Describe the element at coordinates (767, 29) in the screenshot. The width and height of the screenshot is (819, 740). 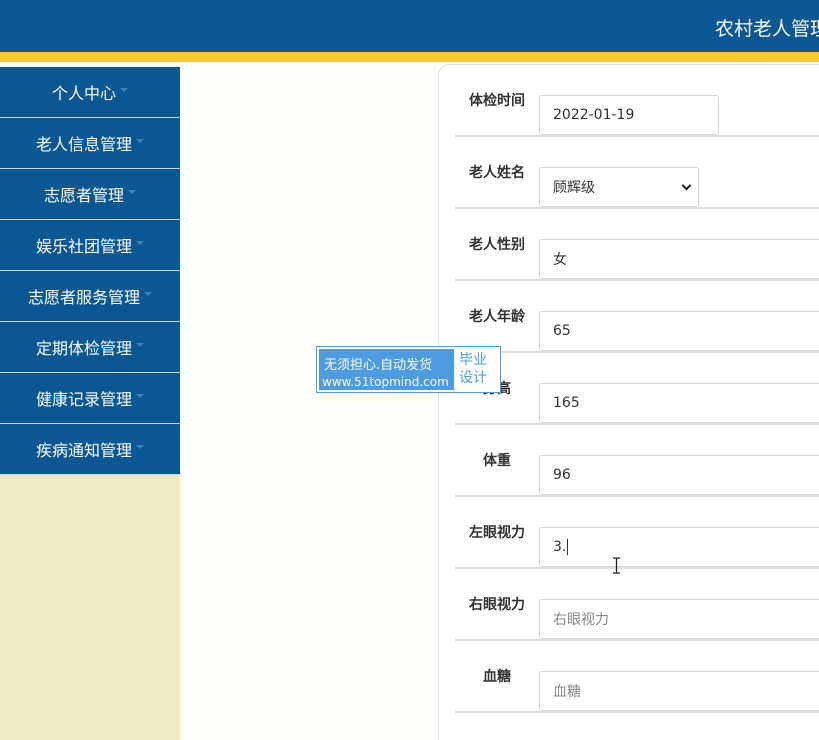
I see `app-title: 农村老人管理` at that location.